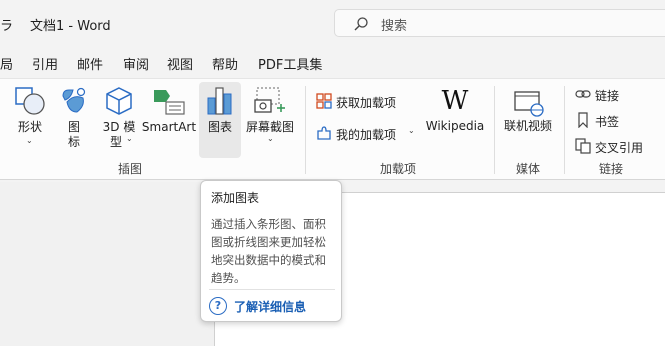 The height and width of the screenshot is (346, 665). I want to click on tooltip-title: 添加图表, so click(235, 198).